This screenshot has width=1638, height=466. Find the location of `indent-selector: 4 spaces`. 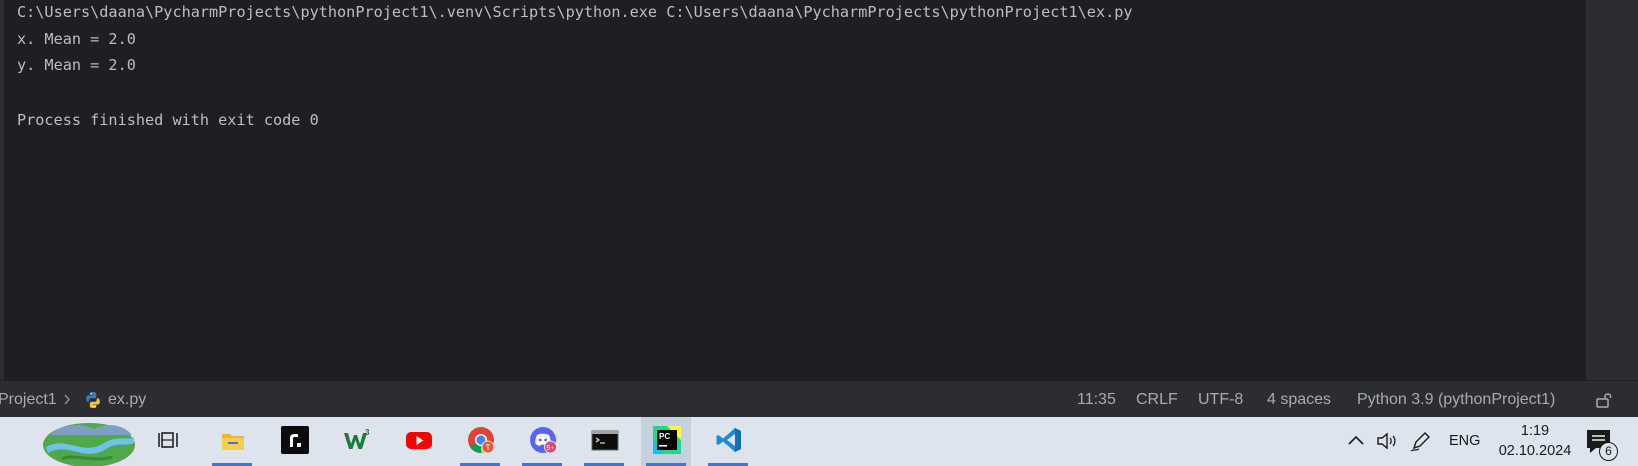

indent-selector: 4 spaces is located at coordinates (1299, 399).